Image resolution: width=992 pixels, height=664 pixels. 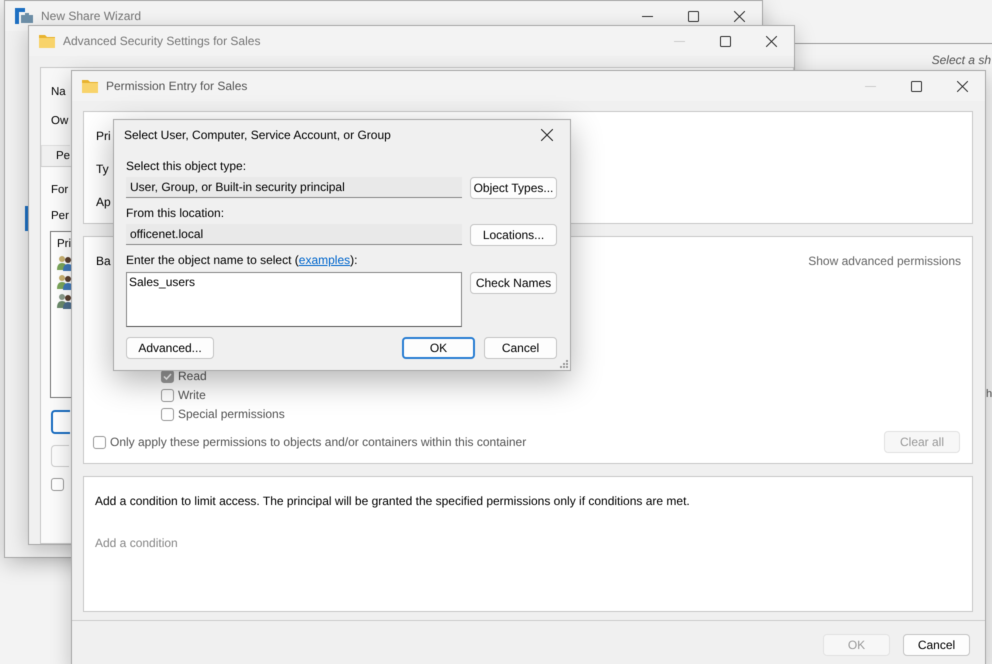 What do you see at coordinates (162, 41) in the screenshot?
I see `window-title: Advanced Security Settings for Sales` at bounding box center [162, 41].